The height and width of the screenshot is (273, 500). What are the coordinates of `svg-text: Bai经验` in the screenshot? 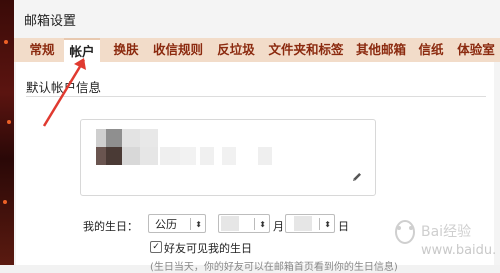 It's located at (446, 232).